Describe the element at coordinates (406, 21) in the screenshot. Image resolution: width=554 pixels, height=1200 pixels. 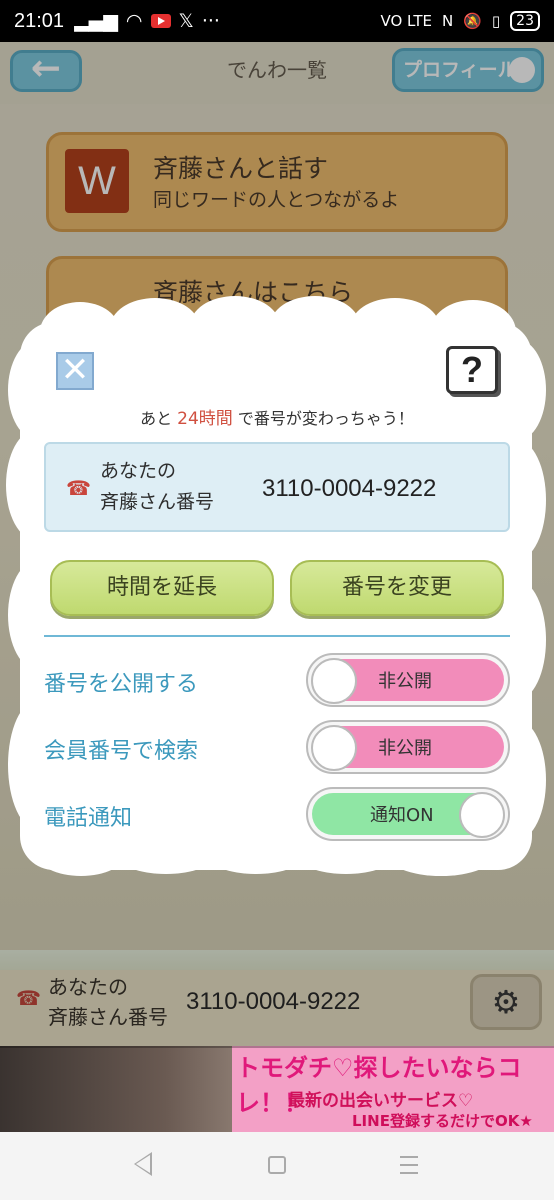
I see `volte-icon: VO LTE` at that location.